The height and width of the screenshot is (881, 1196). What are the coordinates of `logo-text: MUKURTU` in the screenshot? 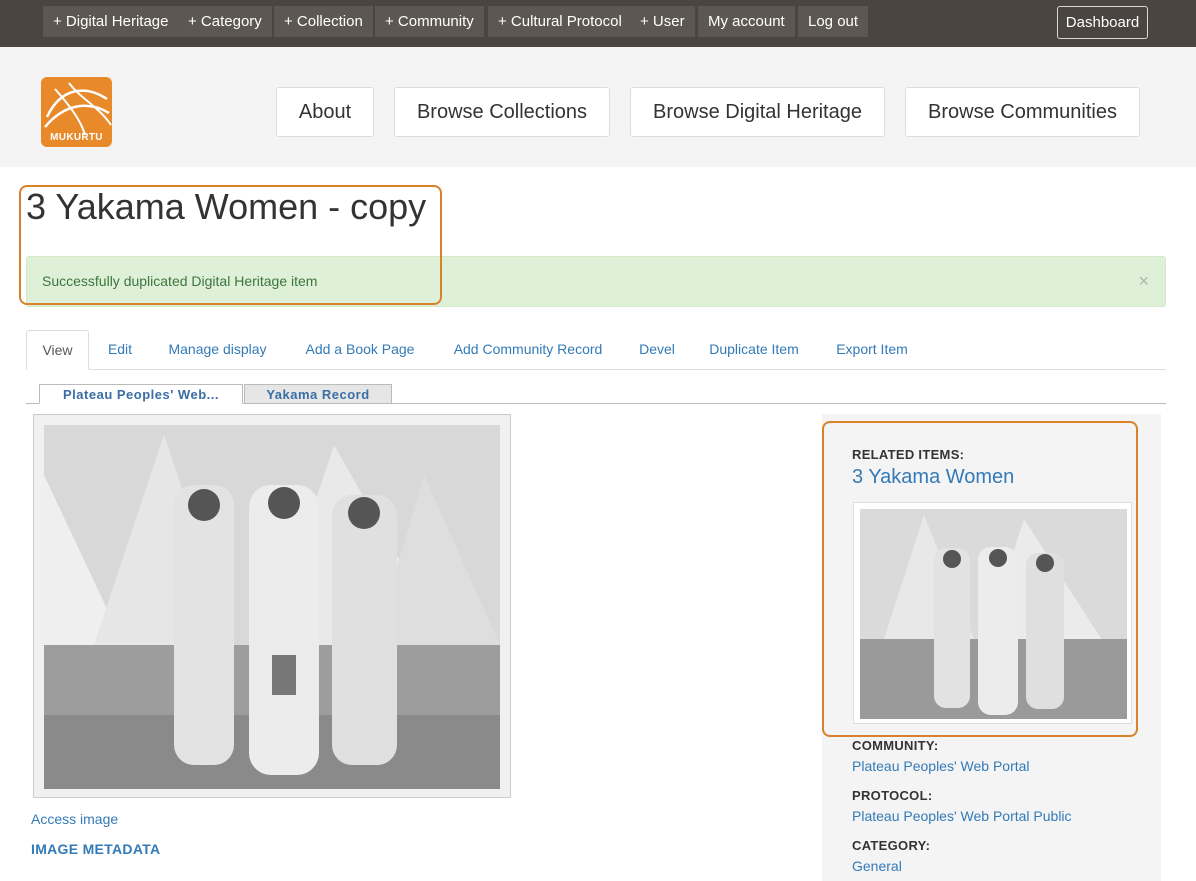 It's located at (76, 137).